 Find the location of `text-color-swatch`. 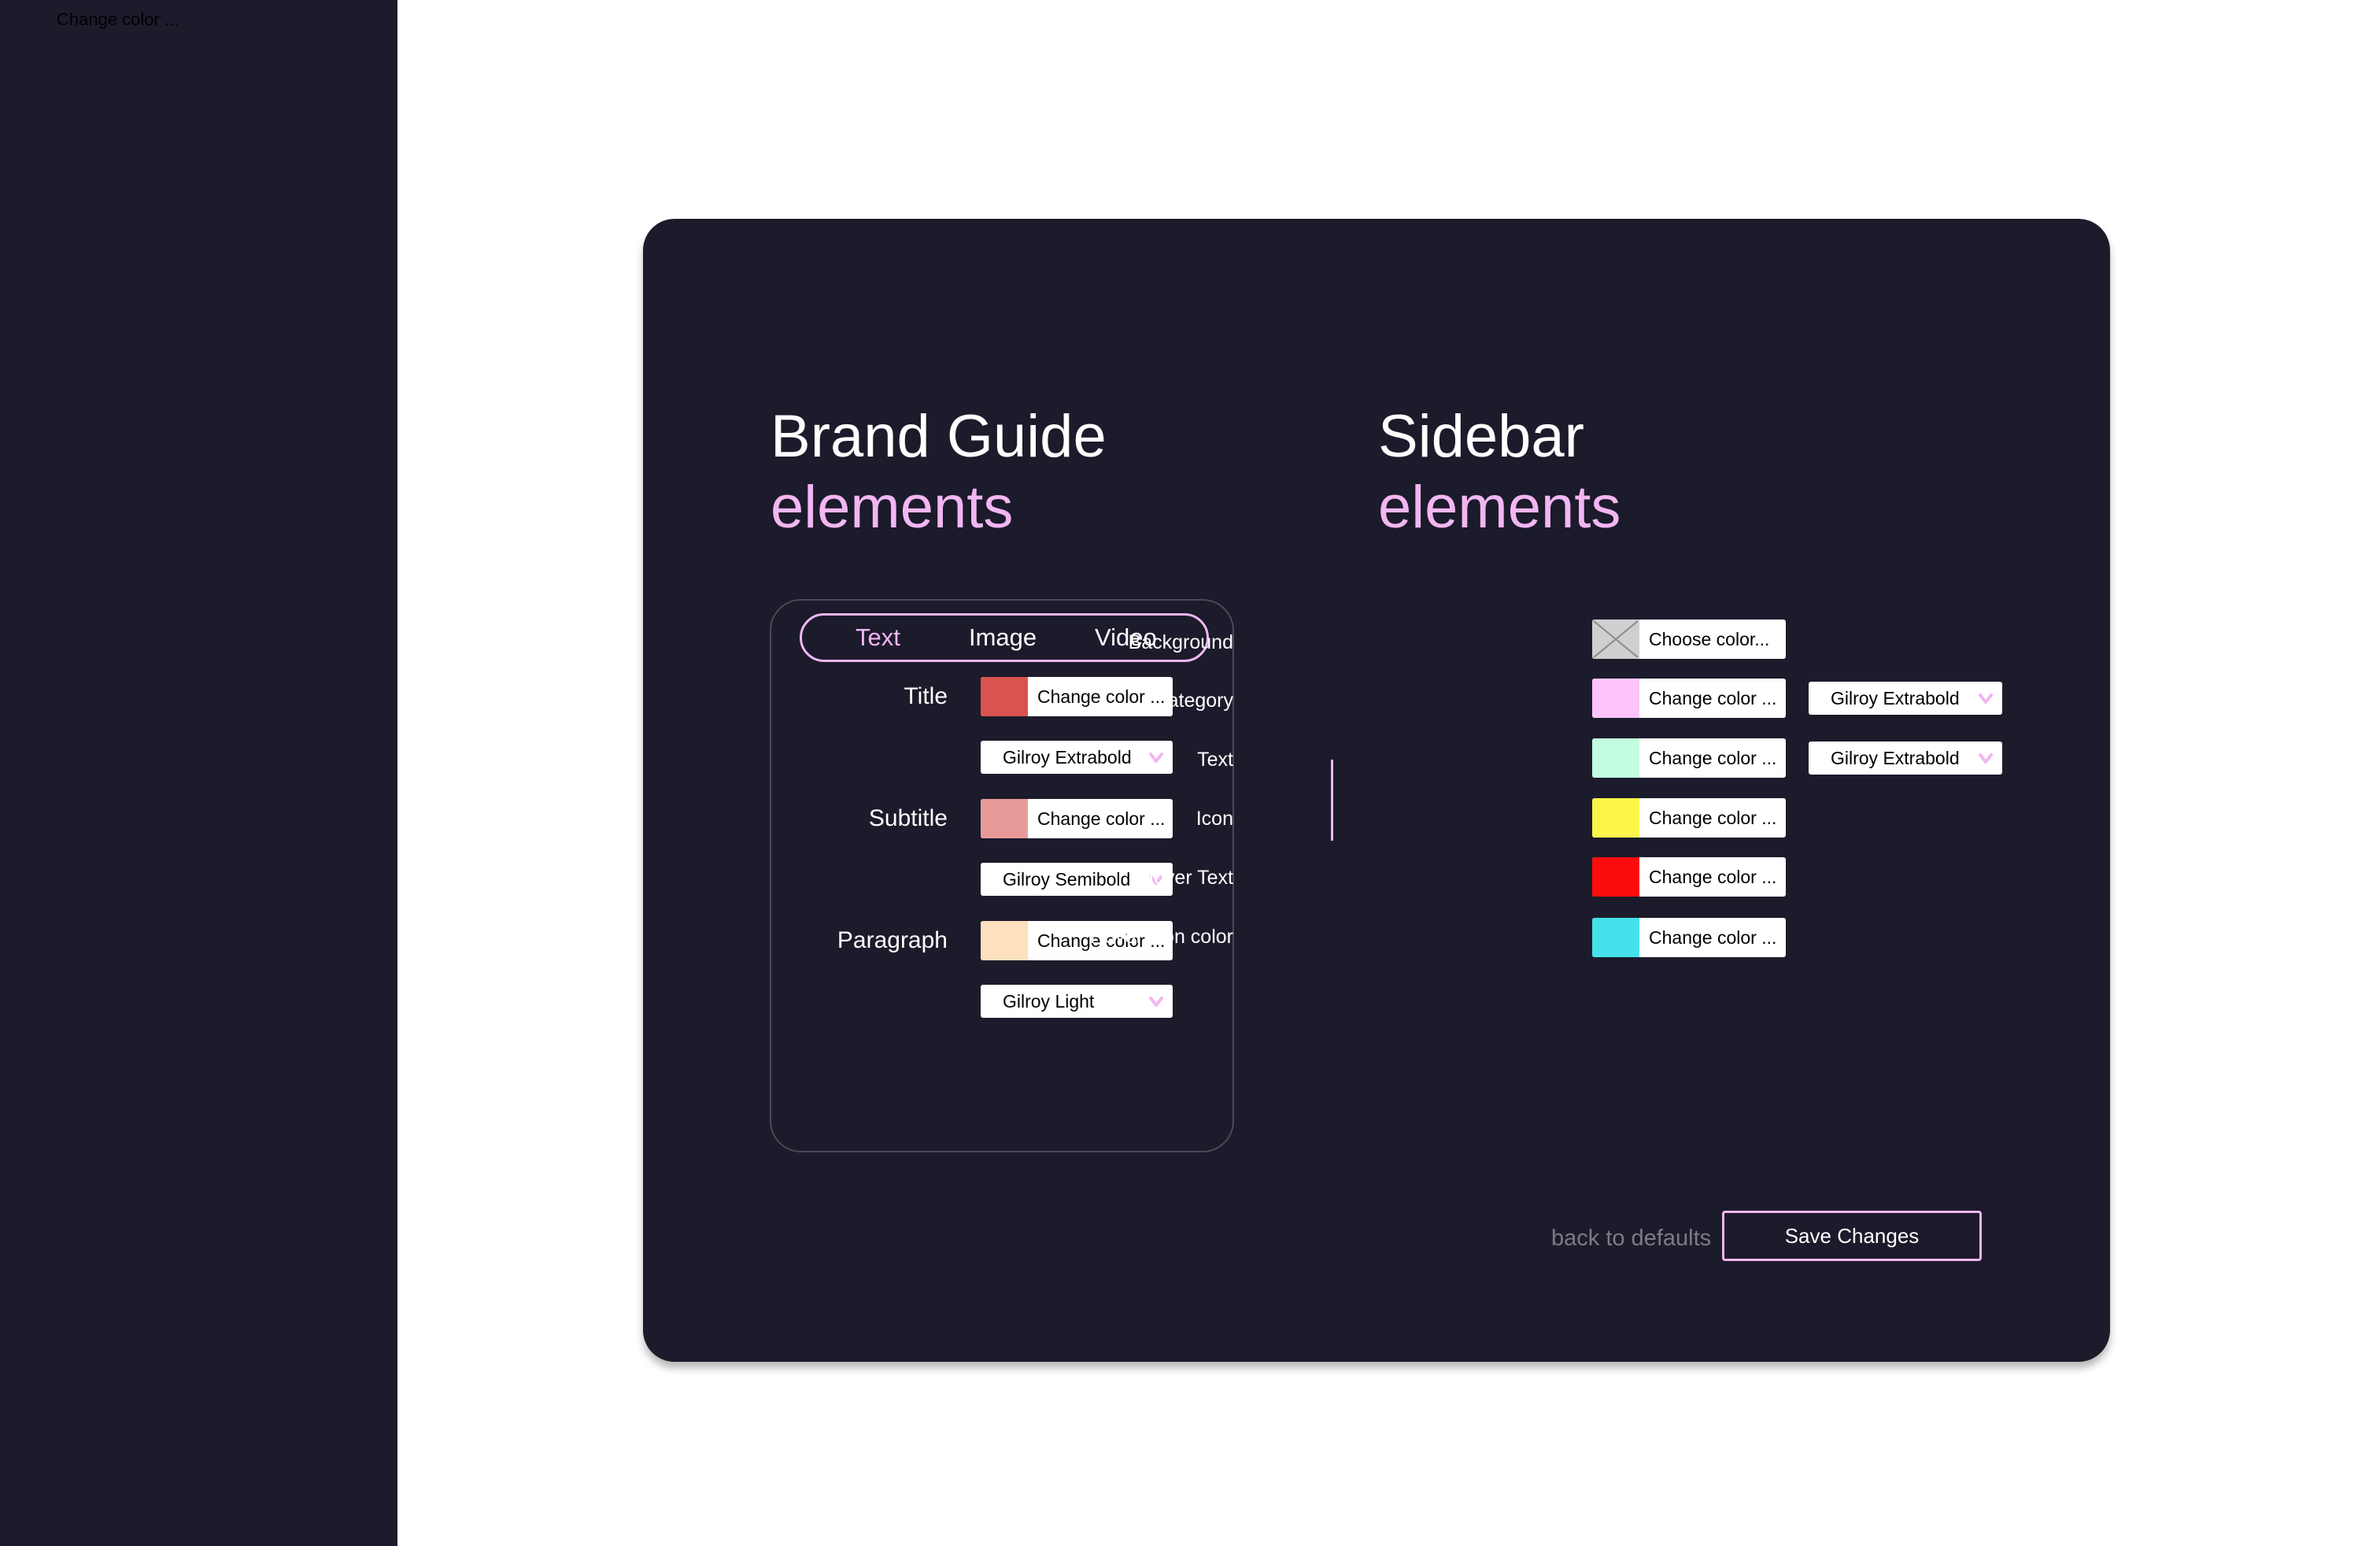

text-color-swatch is located at coordinates (1615, 758).